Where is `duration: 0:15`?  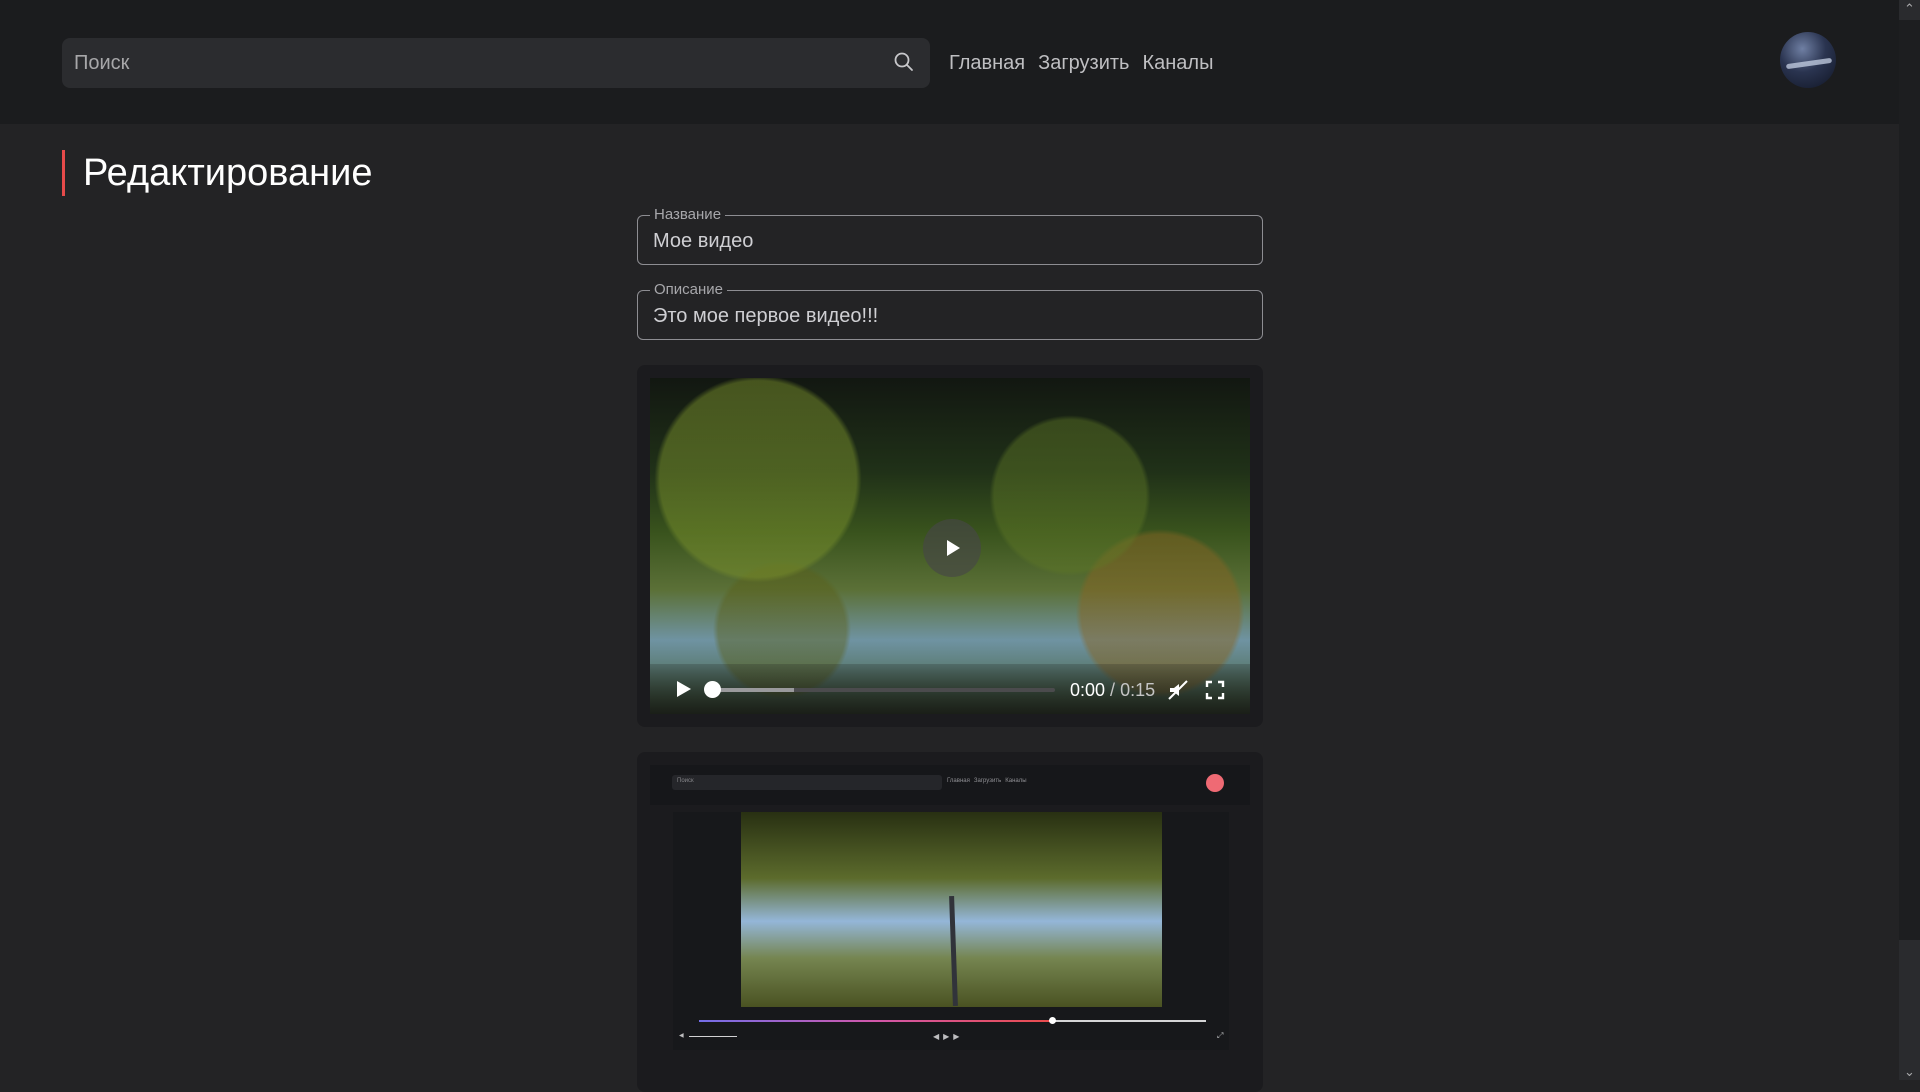
duration: 0:15 is located at coordinates (1138, 690).